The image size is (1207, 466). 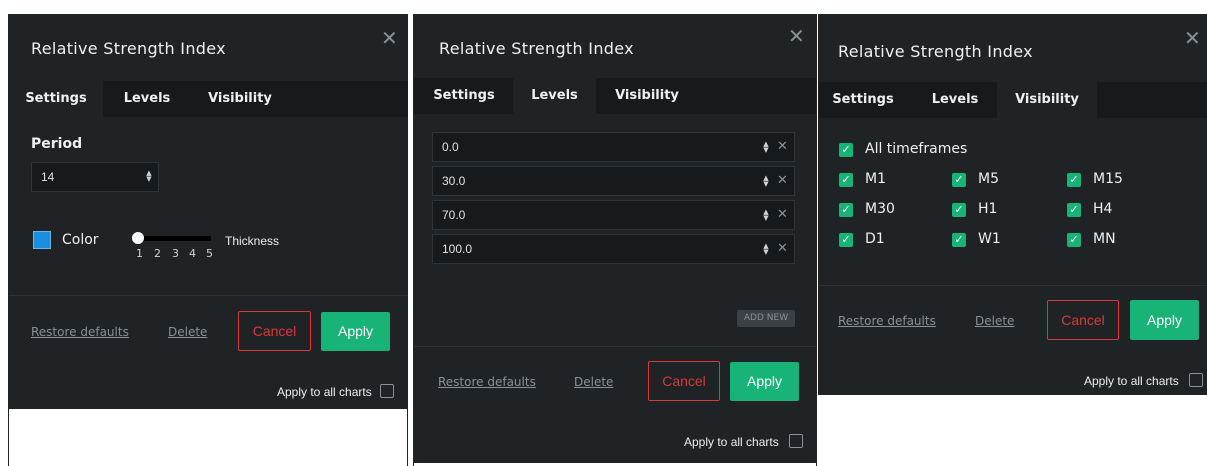 I want to click on timeframe-checkbox-mn: ✓, so click(x=1074, y=240).